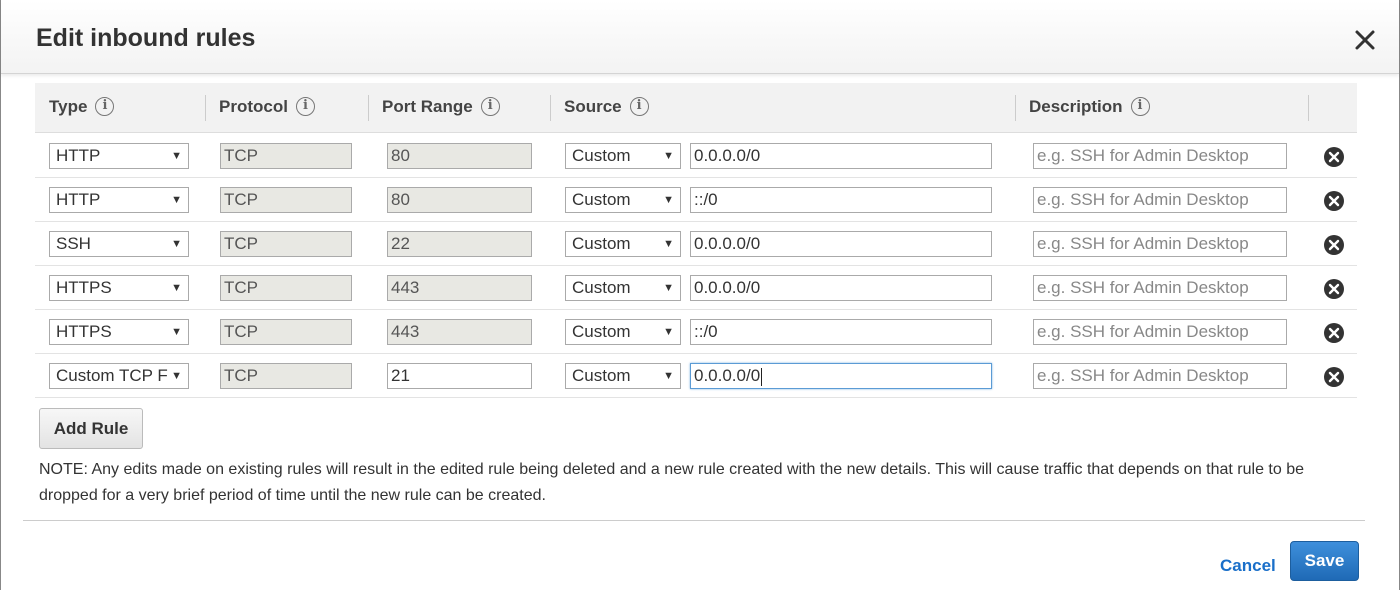 Image resolution: width=1400 pixels, height=590 pixels. I want to click on column-source-label: Source, so click(593, 106).